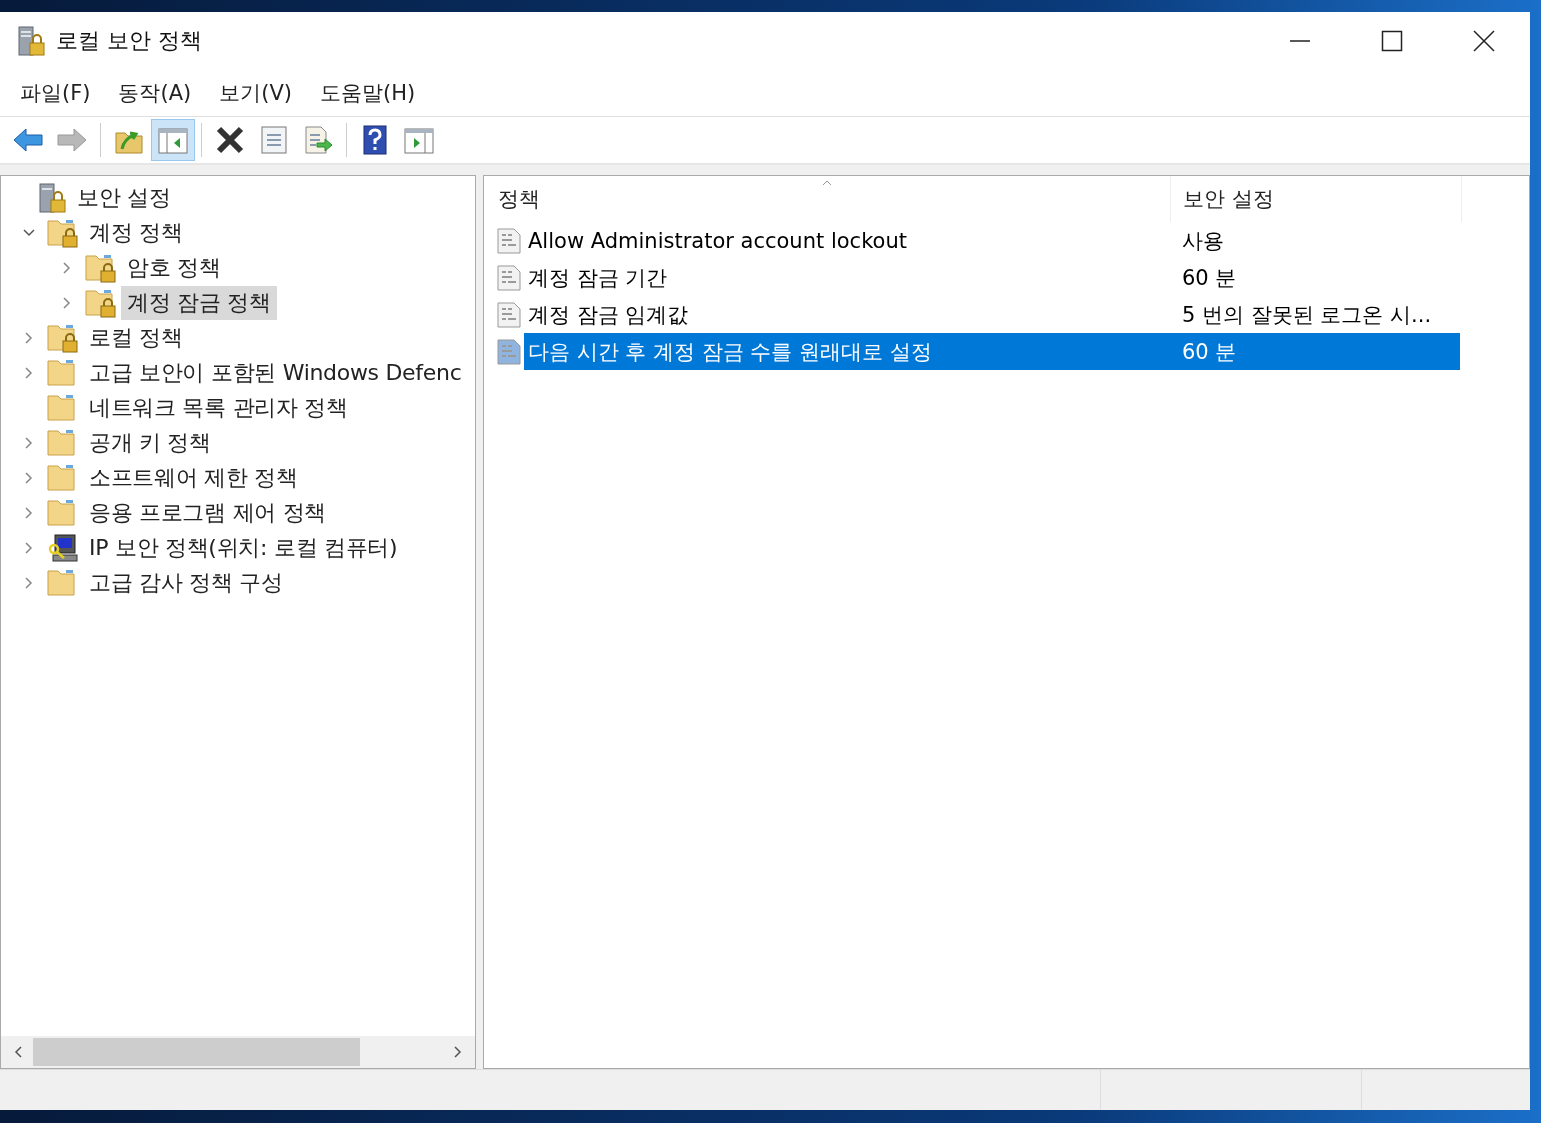  Describe the element at coordinates (243, 547) in the screenshot. I see `tree-item: IP 보안 정책(위치: 로컬 컴퓨터)` at that location.